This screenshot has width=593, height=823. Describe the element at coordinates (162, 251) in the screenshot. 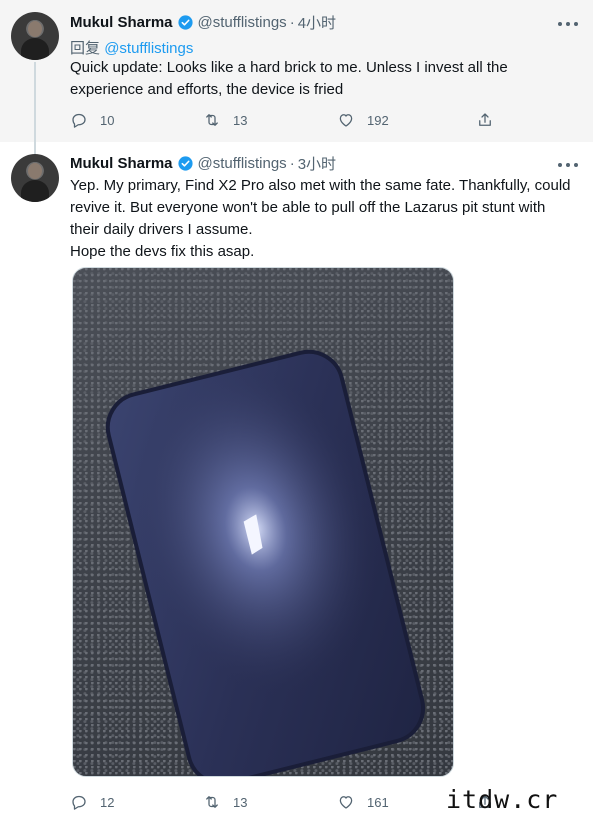

I see `tweet-text-line: Hope the devs fix this asap.` at that location.